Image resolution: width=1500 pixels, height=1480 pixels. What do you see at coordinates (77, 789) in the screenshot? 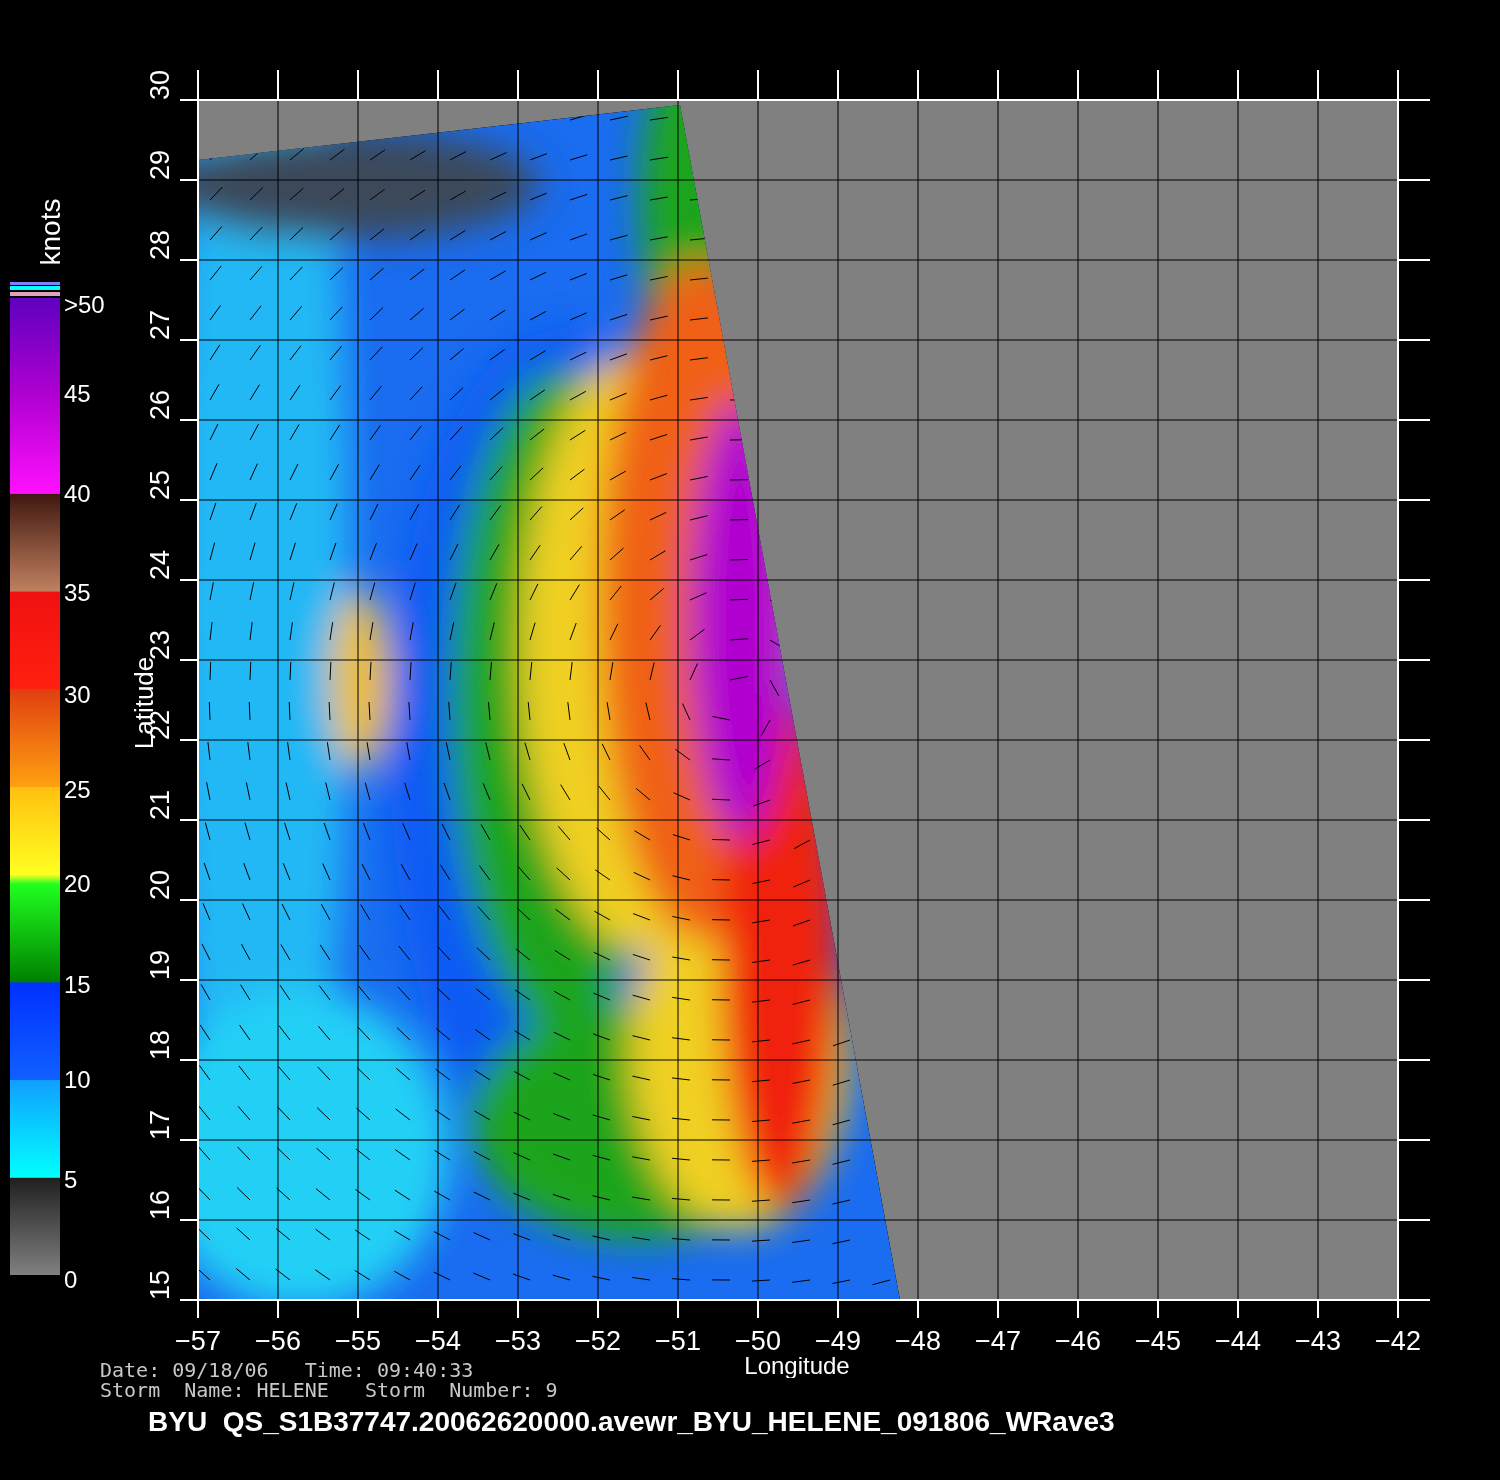
I see `scale-label: 25` at bounding box center [77, 789].